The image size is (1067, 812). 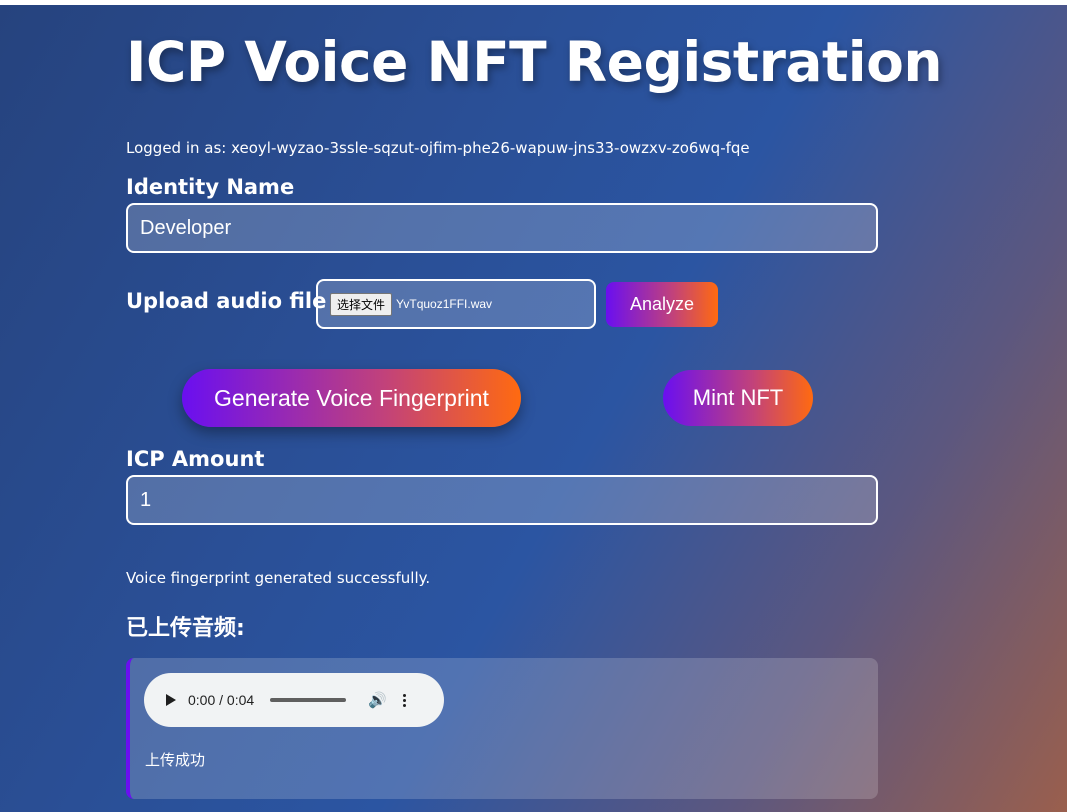 What do you see at coordinates (308, 700) in the screenshot?
I see `seek-slider` at bounding box center [308, 700].